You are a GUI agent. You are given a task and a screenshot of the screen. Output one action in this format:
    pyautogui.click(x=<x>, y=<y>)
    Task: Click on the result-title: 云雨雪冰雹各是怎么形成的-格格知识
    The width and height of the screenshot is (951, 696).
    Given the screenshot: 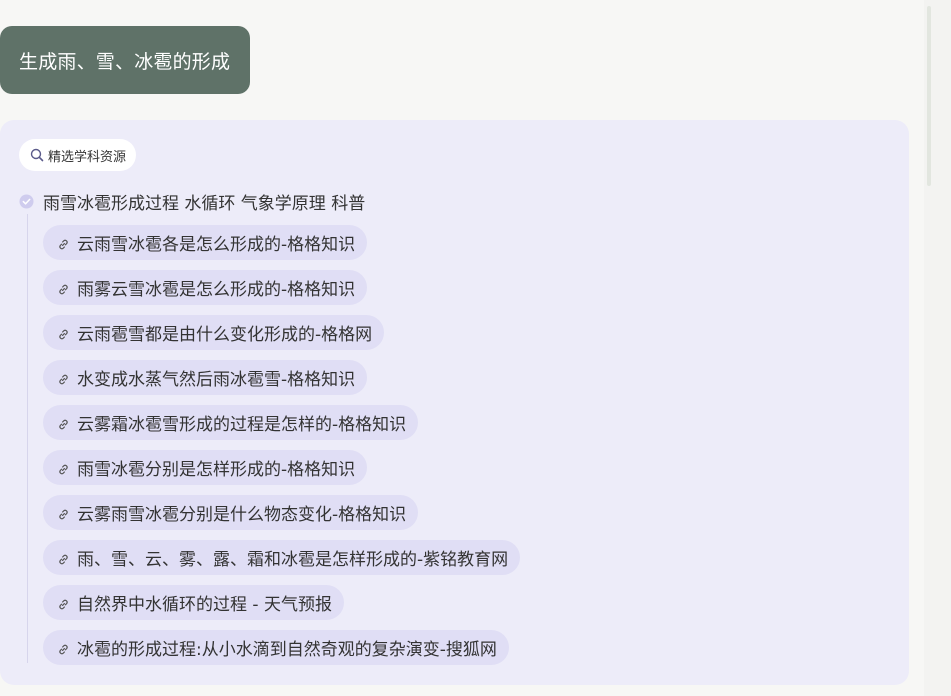 What is the action you would take?
    pyautogui.click(x=216, y=245)
    